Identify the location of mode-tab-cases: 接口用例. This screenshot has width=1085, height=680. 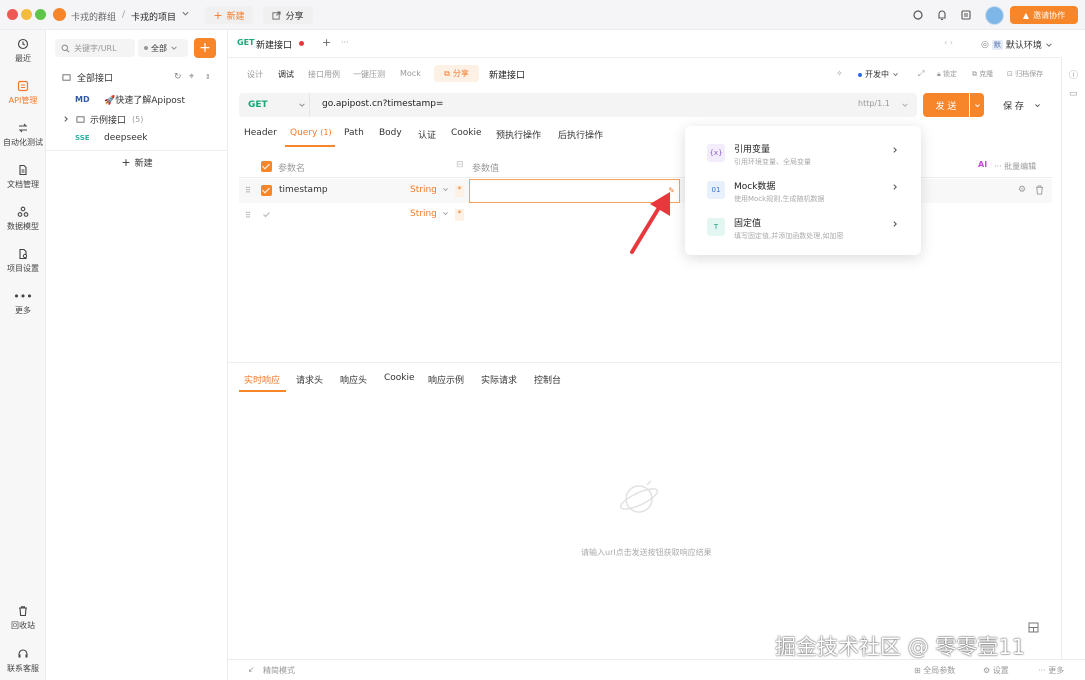
(324, 74).